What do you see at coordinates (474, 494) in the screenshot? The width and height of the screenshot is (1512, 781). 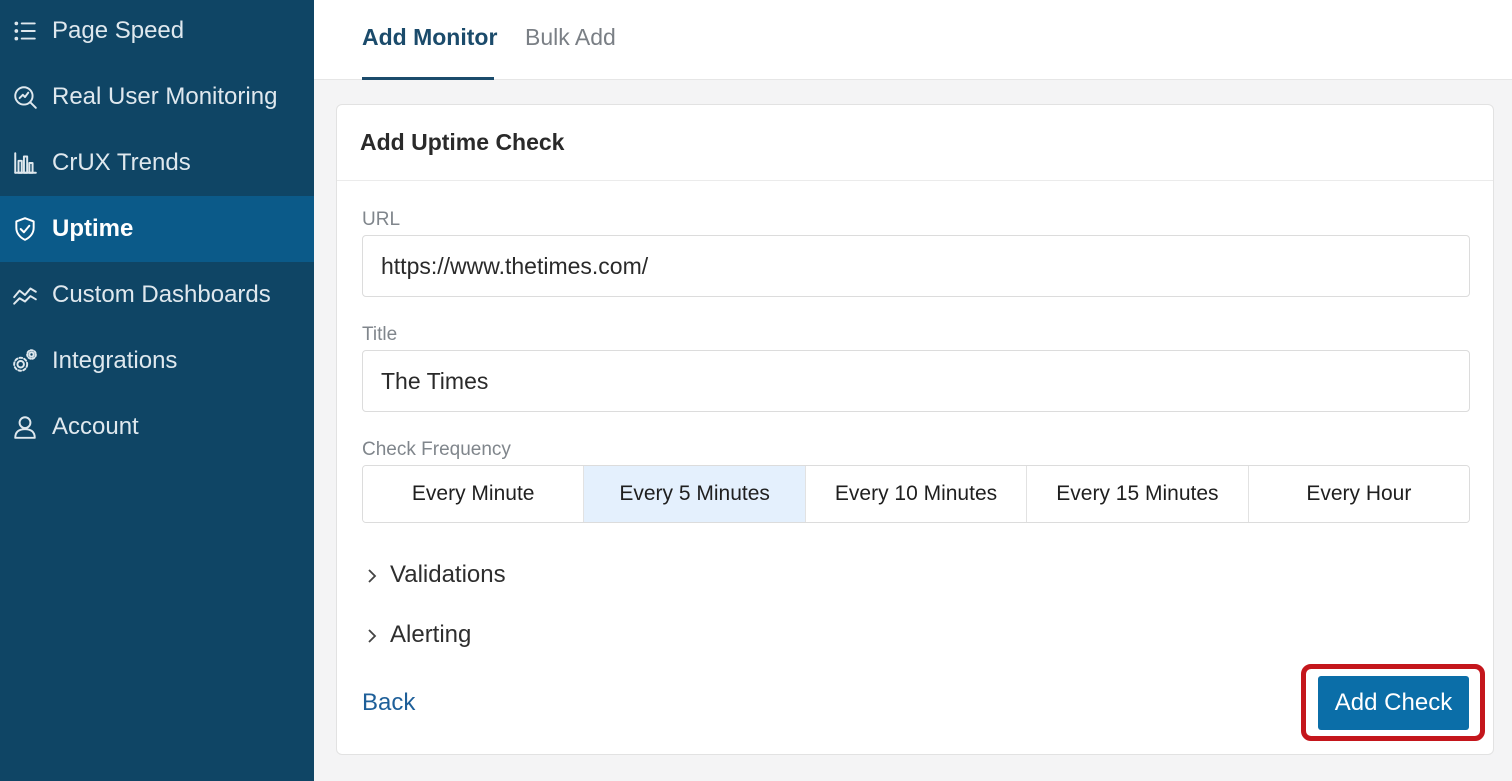 I see `frequency-option-every-minute: Every Minute` at bounding box center [474, 494].